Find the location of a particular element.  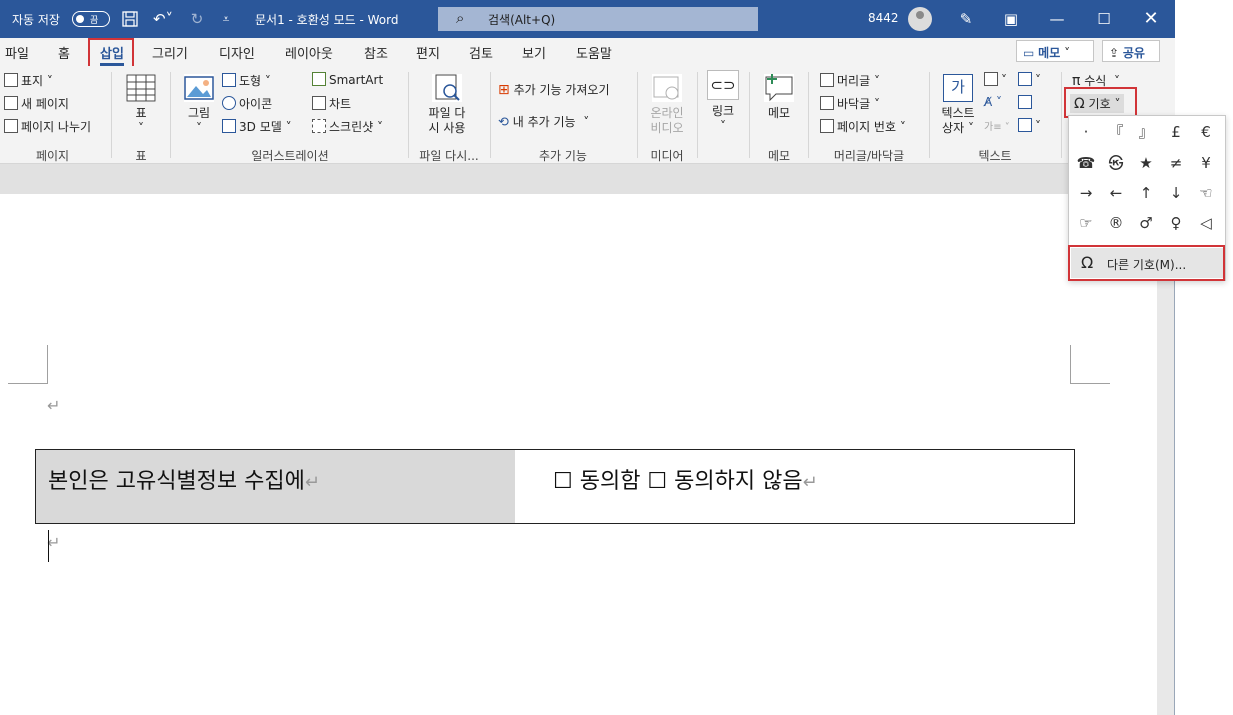

redo-icon: ↻ is located at coordinates (197, 19).